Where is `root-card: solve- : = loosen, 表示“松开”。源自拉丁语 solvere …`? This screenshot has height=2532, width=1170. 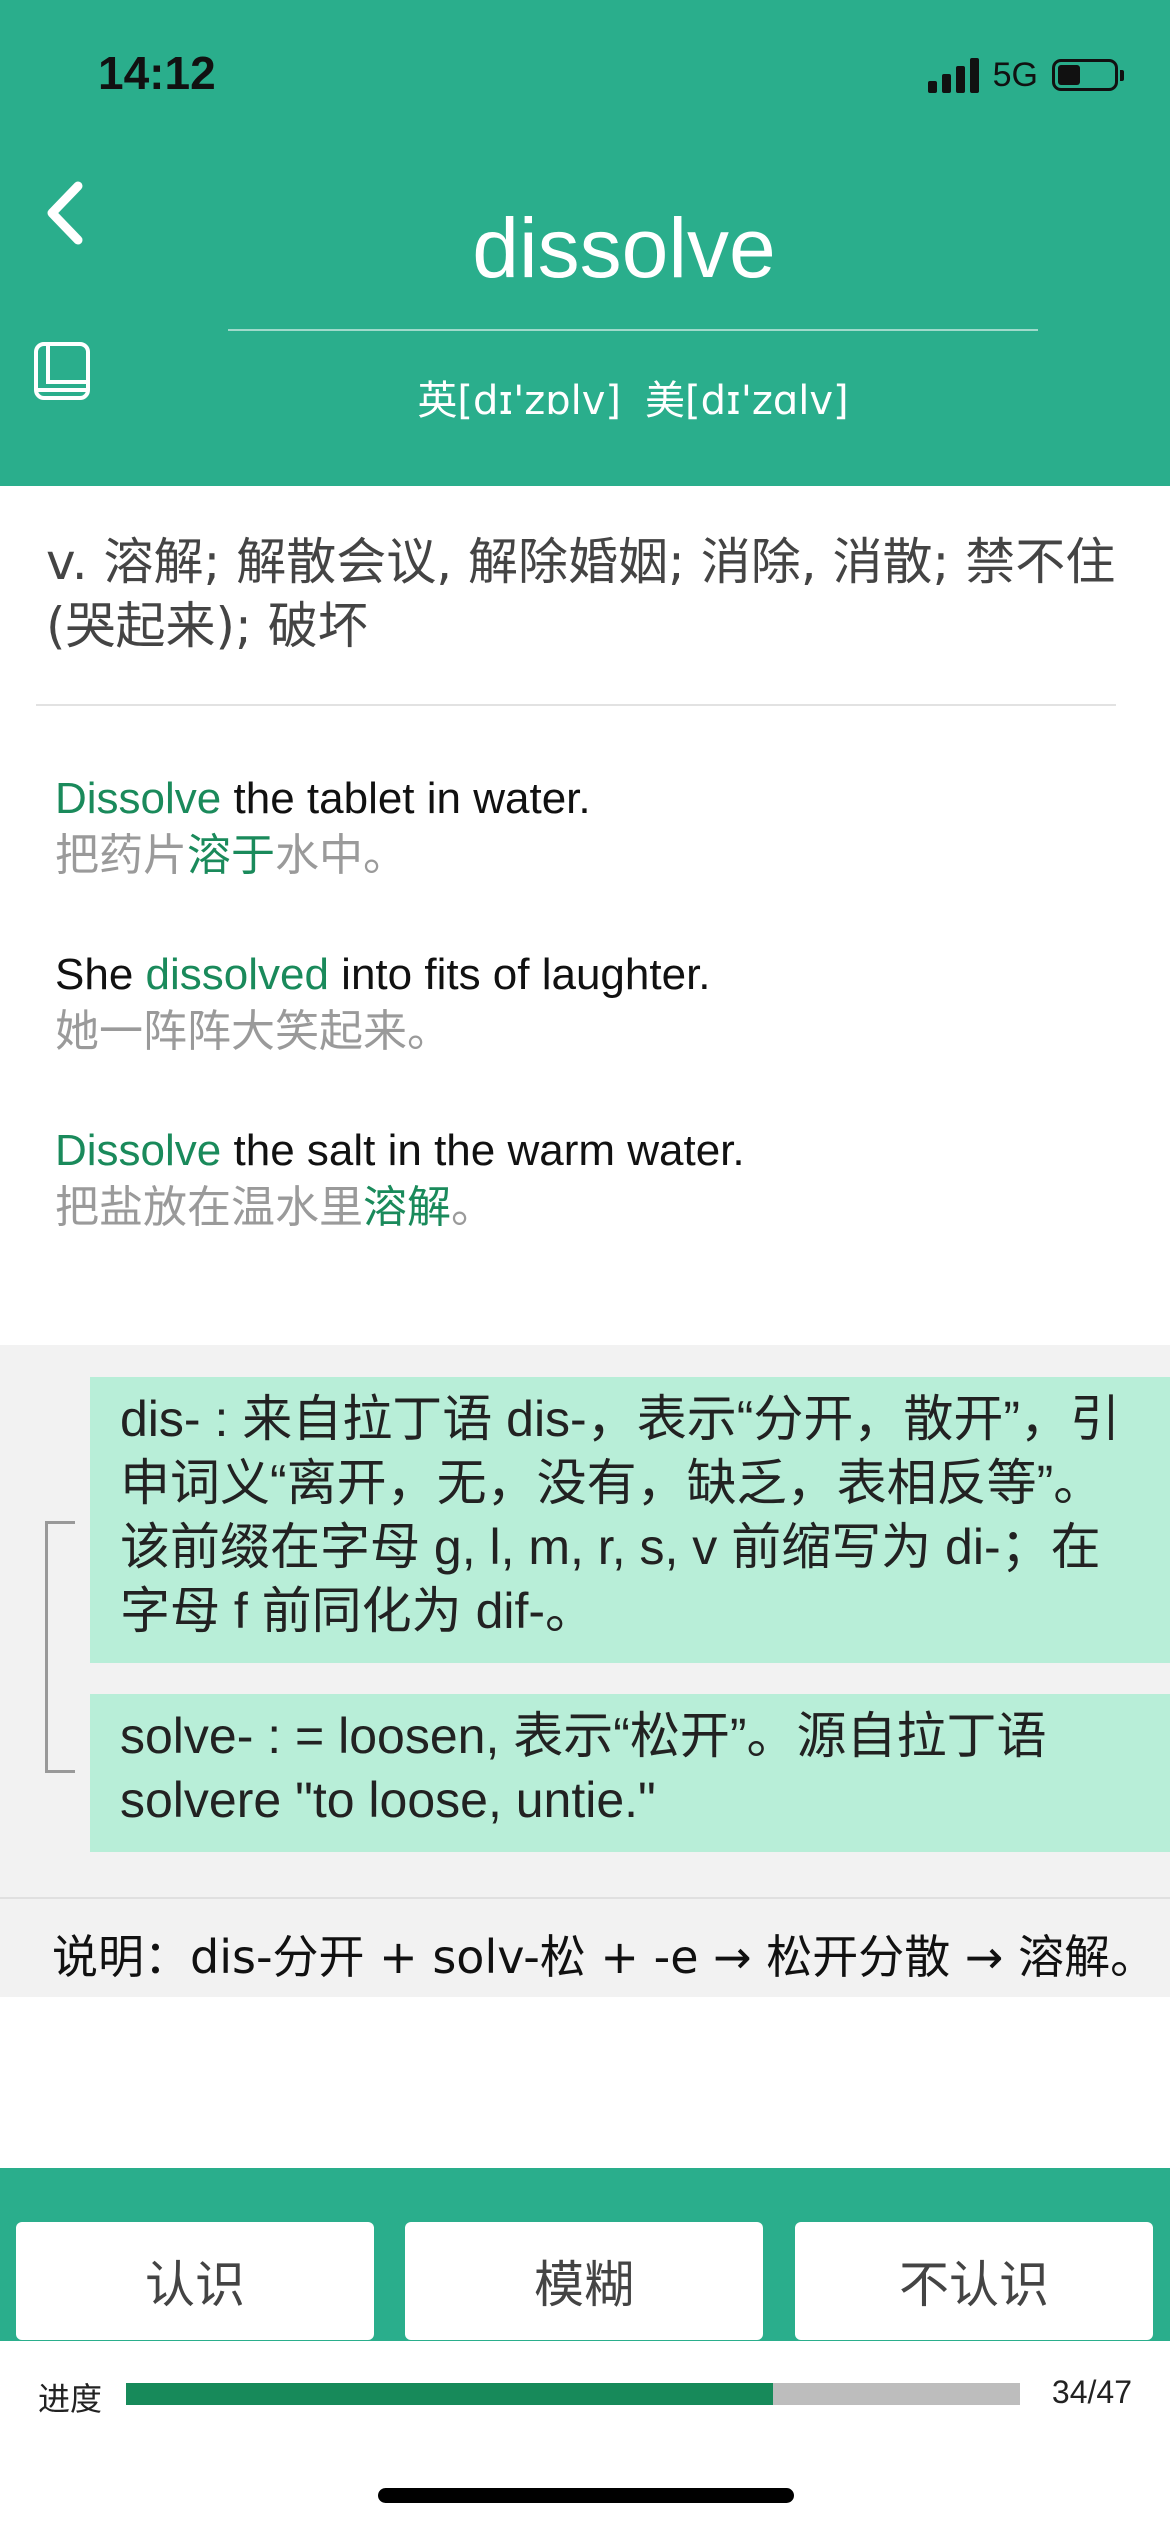
root-card: solve- : = loosen, 表示“松开”。源自拉丁语 solvere … is located at coordinates (630, 1773).